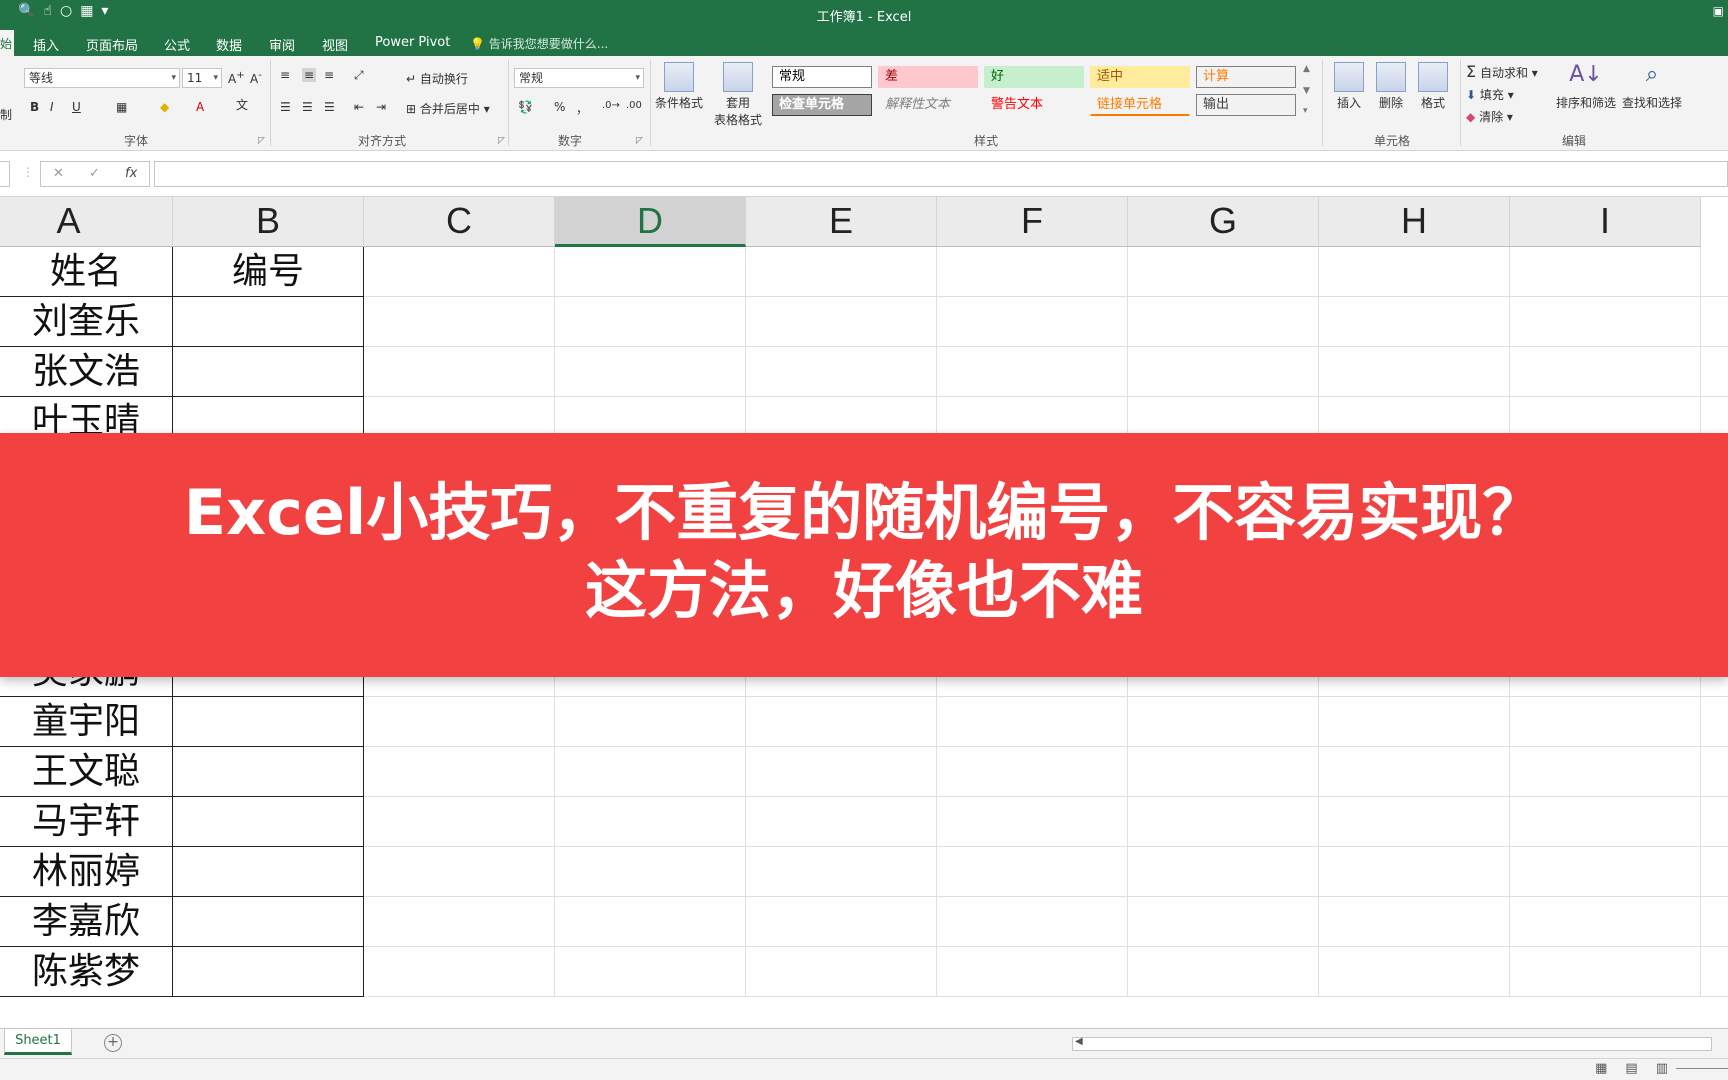 Image resolution: width=1728 pixels, height=1080 pixels. Describe the element at coordinates (1605, 722) in the screenshot. I see `cell-i10` at that location.